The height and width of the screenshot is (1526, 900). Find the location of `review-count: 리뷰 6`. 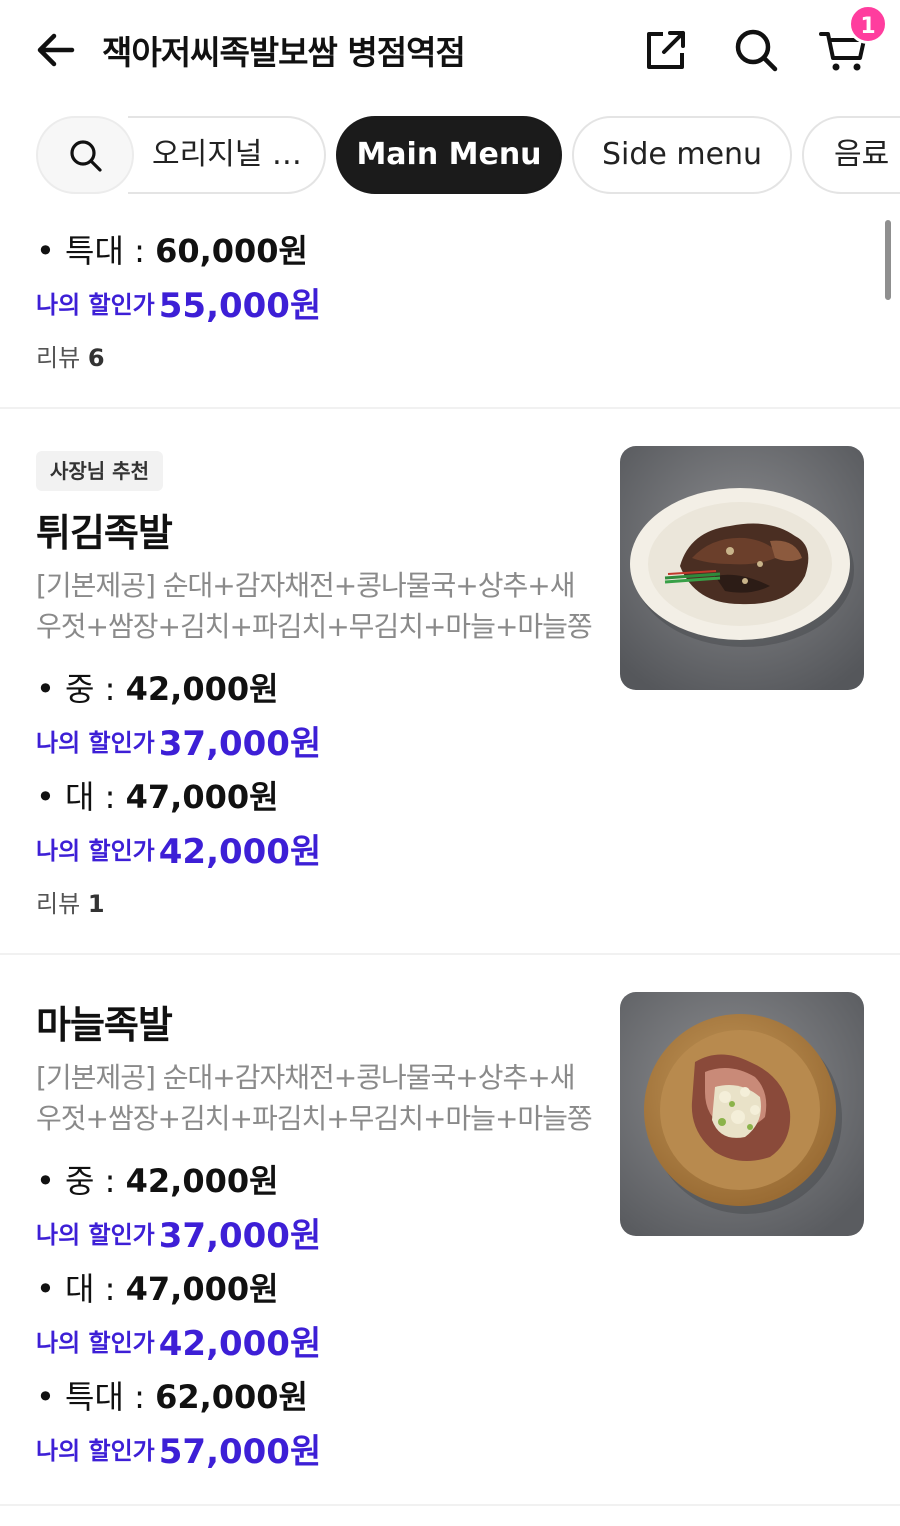

review-count: 리뷰 6 is located at coordinates (70, 355).